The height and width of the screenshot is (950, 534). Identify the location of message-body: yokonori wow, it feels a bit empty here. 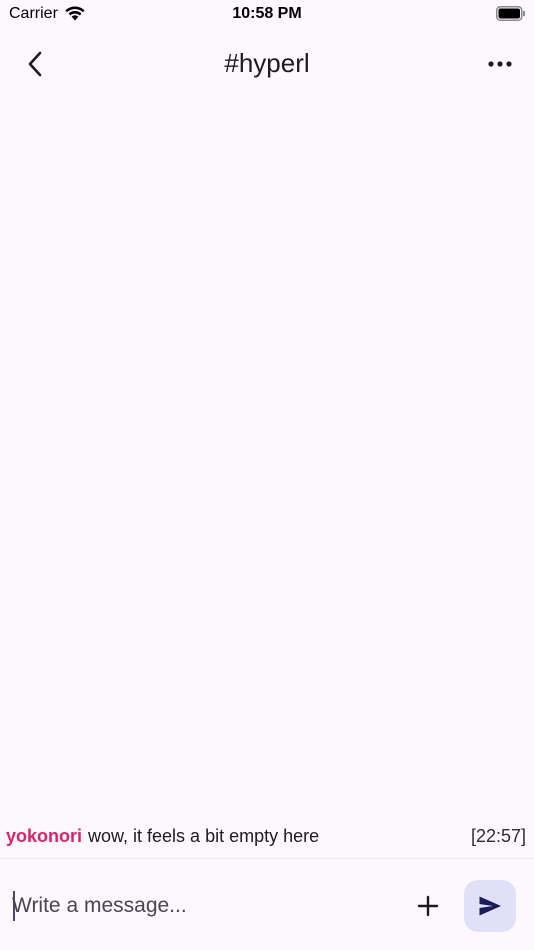
(162, 836).